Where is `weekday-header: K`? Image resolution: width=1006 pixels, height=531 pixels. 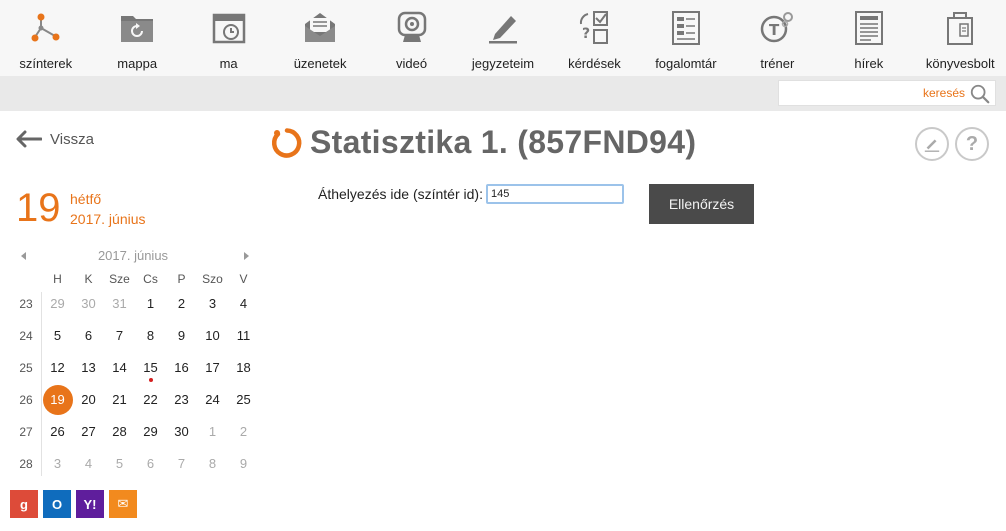 weekday-header: K is located at coordinates (88, 279).